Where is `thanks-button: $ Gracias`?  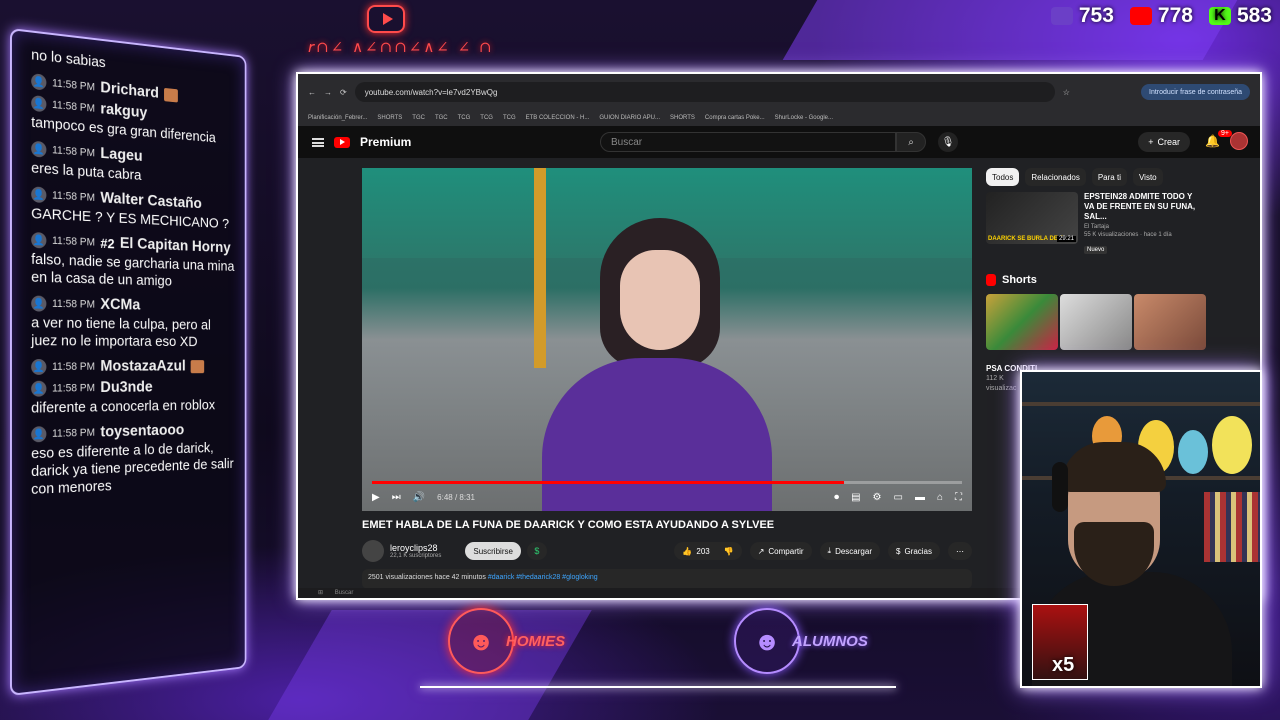
thanks-button: $ Gracias is located at coordinates (913, 551).